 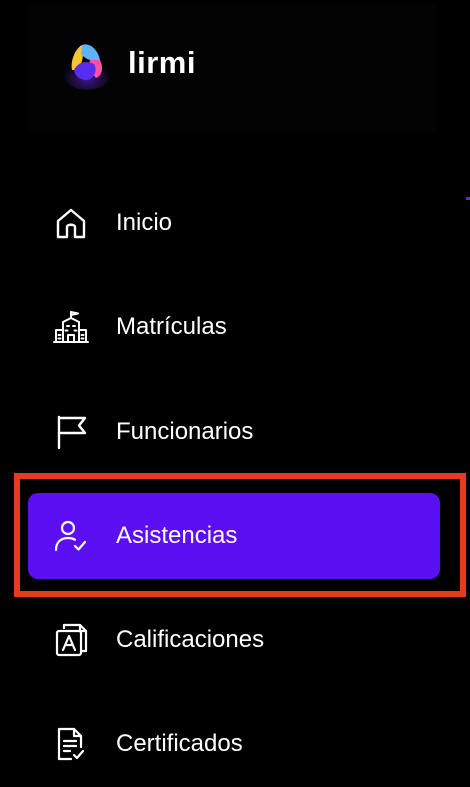 What do you see at coordinates (190, 639) in the screenshot?
I see `sidebar-item-label: Calificaciones` at bounding box center [190, 639].